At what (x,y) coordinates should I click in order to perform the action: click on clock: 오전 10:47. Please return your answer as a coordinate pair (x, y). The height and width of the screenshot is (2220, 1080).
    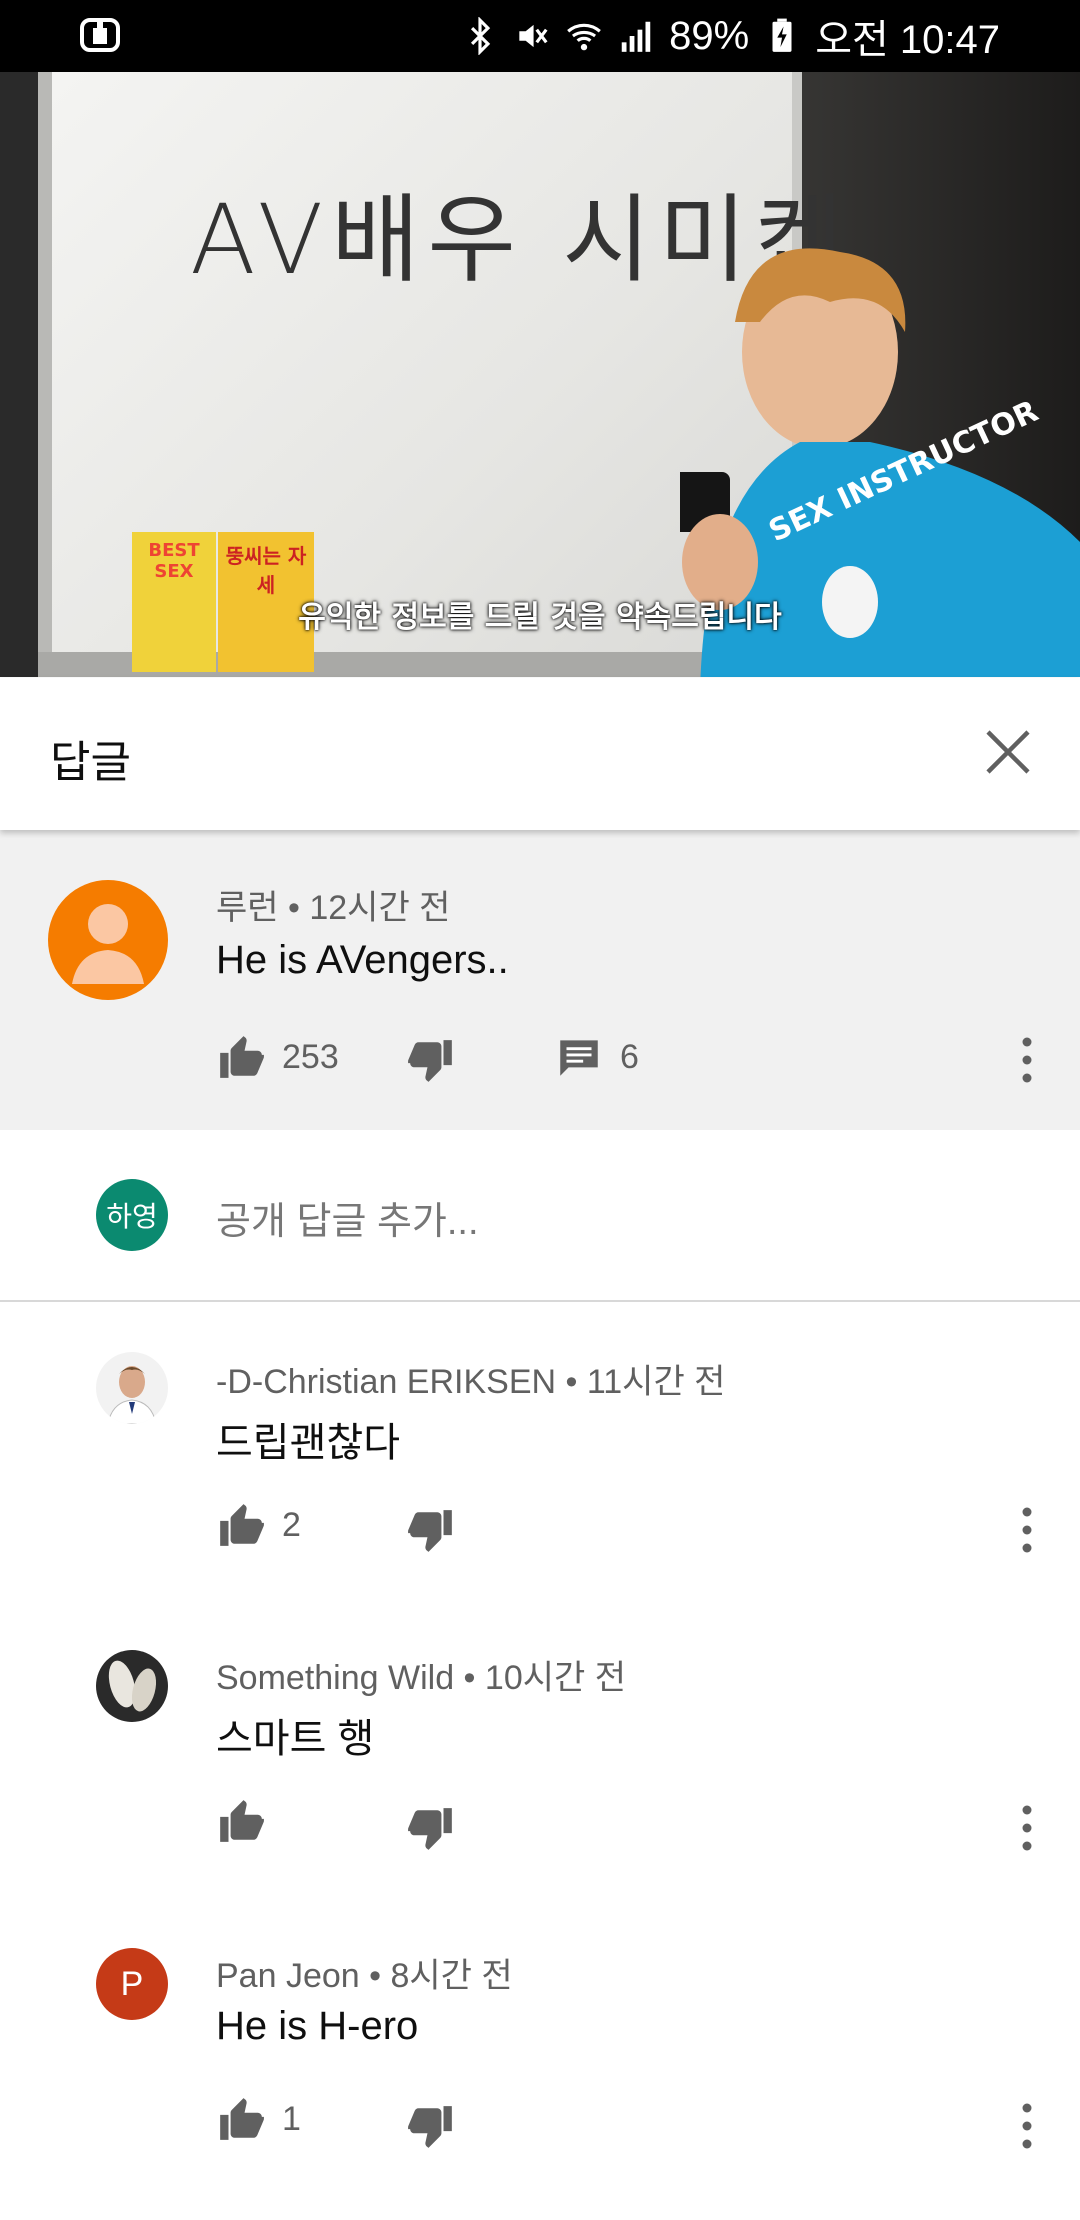
    Looking at the image, I should click on (907, 40).